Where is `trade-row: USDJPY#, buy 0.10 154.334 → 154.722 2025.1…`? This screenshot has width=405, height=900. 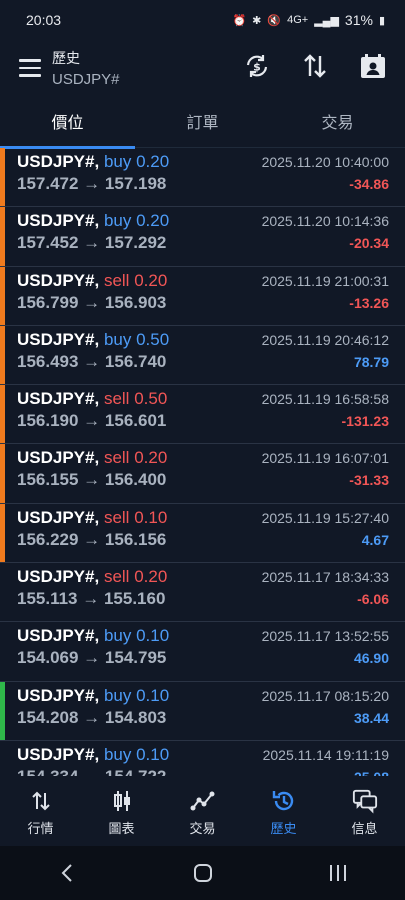 trade-row: USDJPY#, buy 0.10 154.334 → 154.722 2025.1… is located at coordinates (202, 758).